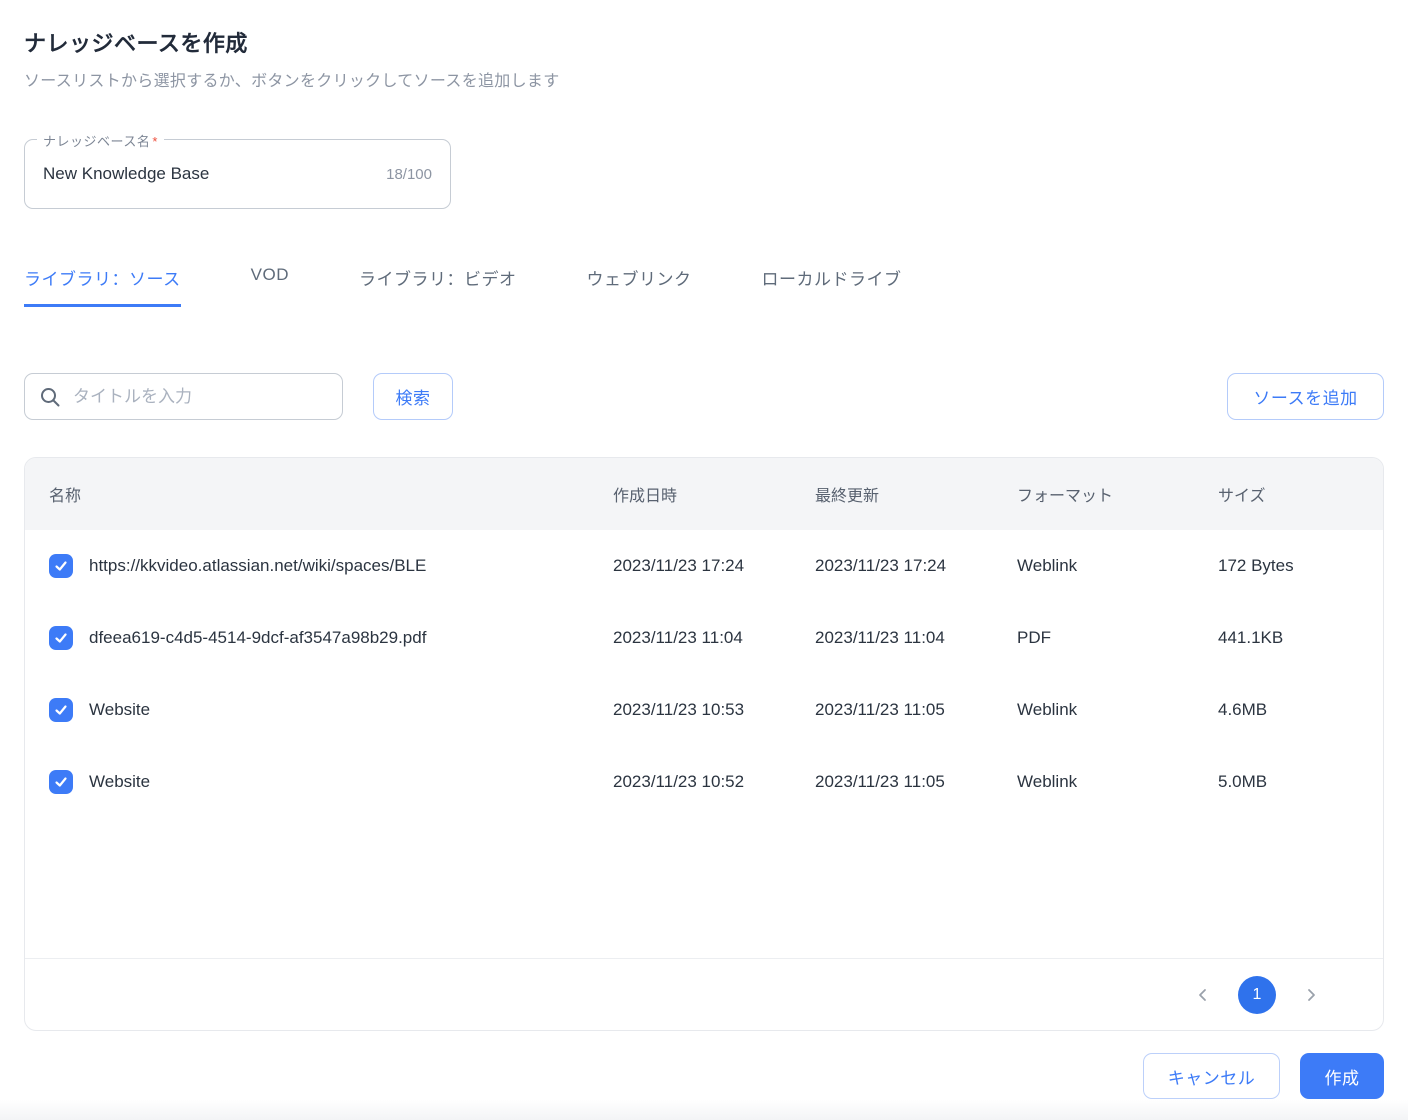  What do you see at coordinates (413, 396) in the screenshot?
I see `search-button: 検索` at bounding box center [413, 396].